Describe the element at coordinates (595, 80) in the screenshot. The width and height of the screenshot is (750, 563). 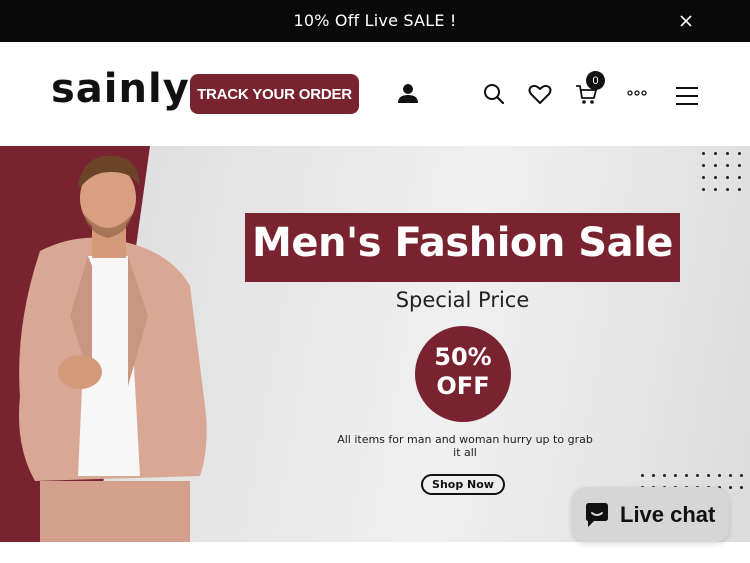
I see `cart-count-badge: 0` at that location.